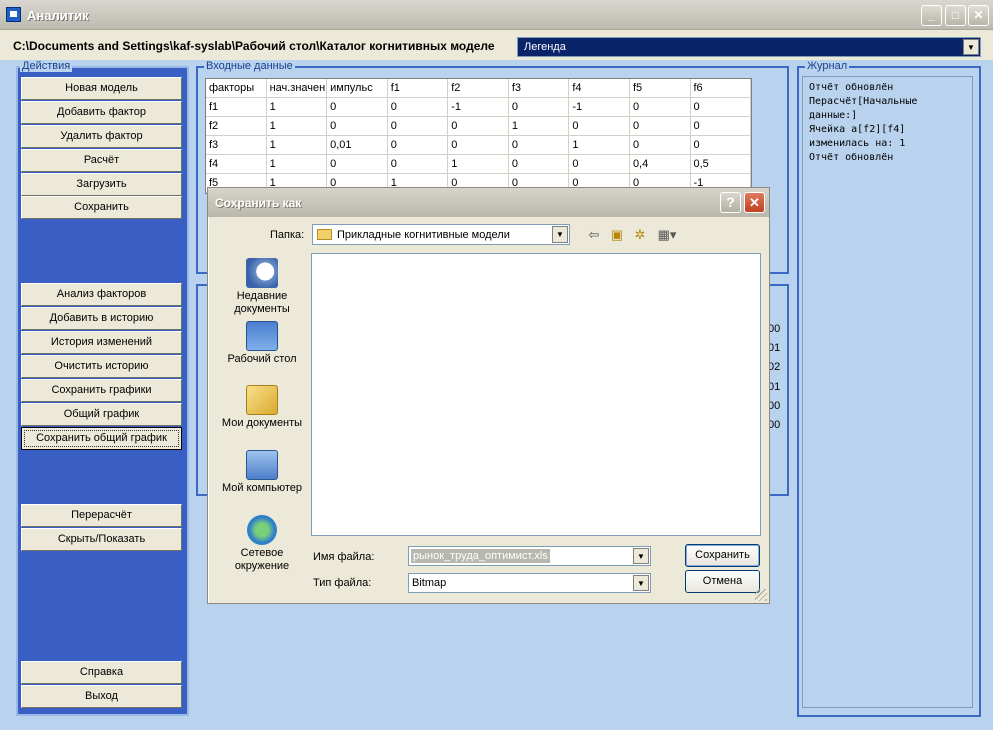 Image resolution: width=993 pixels, height=730 pixels. I want to click on filename-label: Имя файла:, so click(344, 557).